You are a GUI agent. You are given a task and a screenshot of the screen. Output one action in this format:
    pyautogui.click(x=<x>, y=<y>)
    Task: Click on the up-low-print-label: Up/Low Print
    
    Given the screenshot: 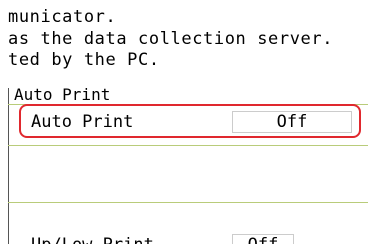 What is the action you would take?
    pyautogui.click(x=92, y=240)
    